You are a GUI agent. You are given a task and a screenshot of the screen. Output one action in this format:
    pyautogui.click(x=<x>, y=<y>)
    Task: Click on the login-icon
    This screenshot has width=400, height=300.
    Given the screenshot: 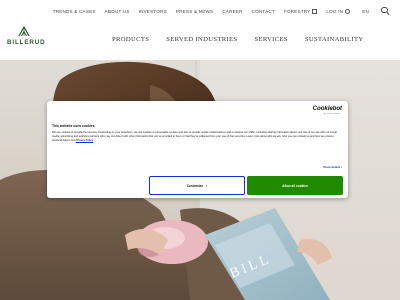 What is the action you would take?
    pyautogui.click(x=348, y=11)
    